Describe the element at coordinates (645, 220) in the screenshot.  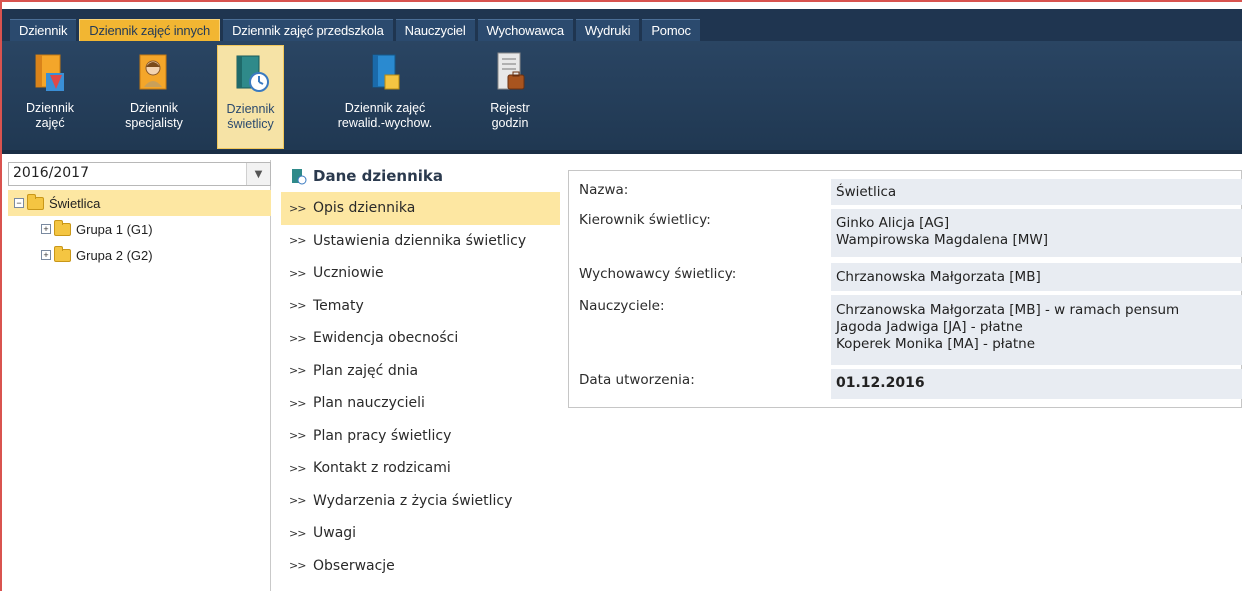
I see `detail-label: Kierownik świetlicy:` at that location.